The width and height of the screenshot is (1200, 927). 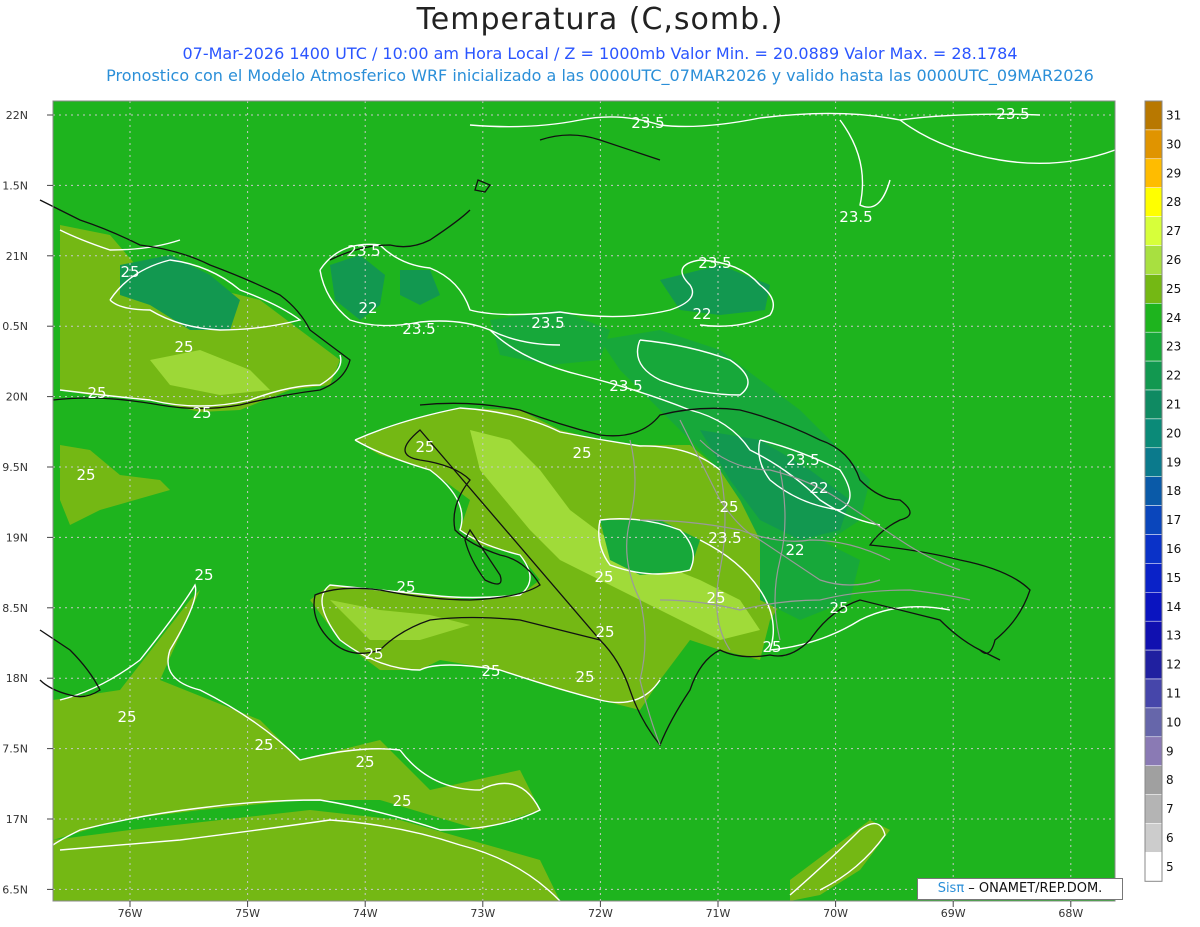 I want to click on colorbar-label: 9, so click(x=1170, y=751).